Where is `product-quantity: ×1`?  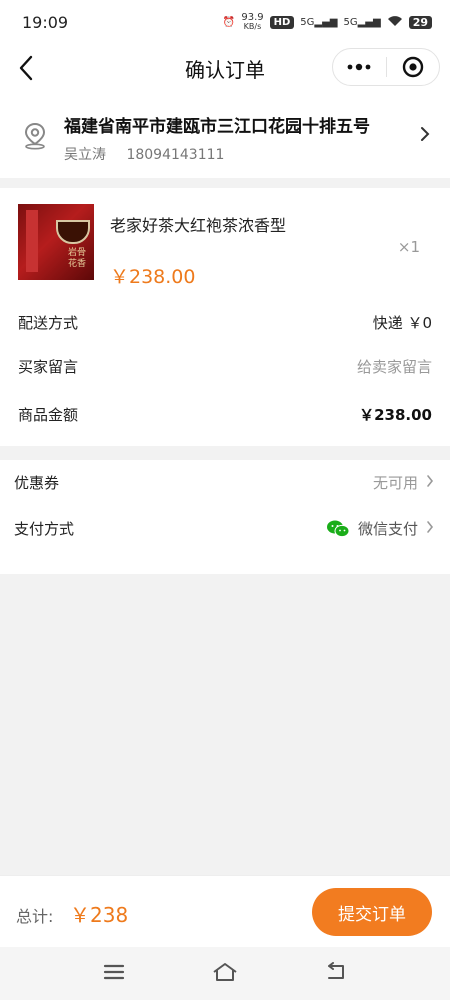
product-quantity: ×1 is located at coordinates (408, 247).